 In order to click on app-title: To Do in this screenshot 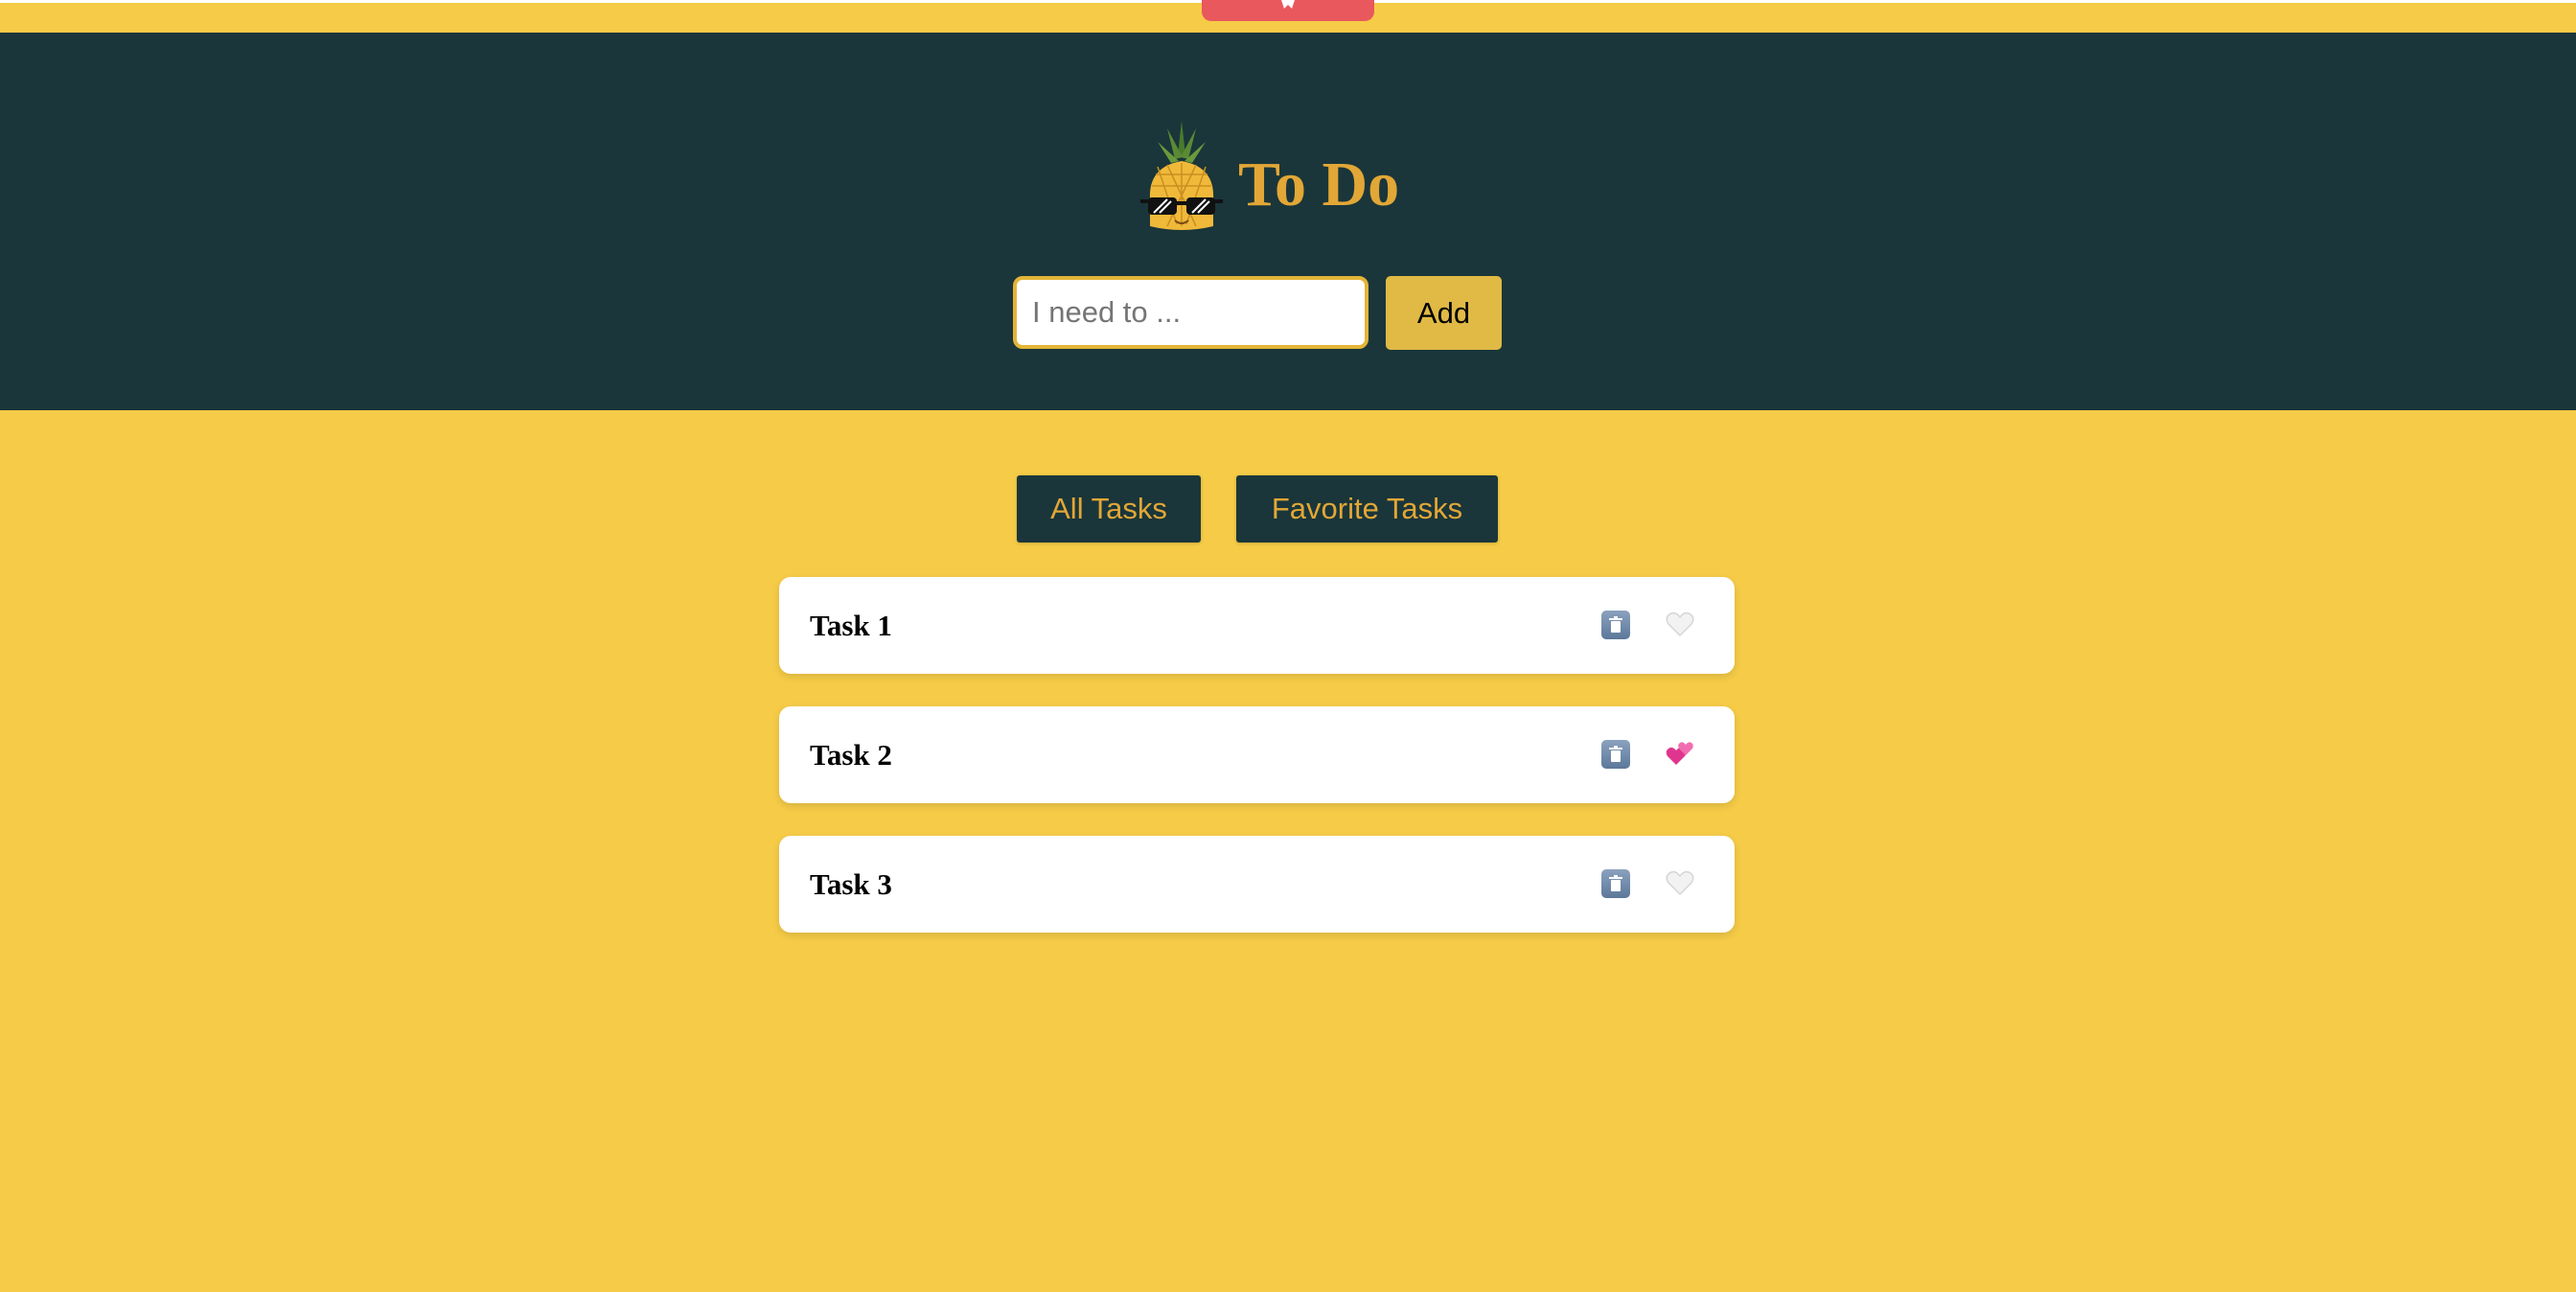, I will do `click(1319, 185)`.